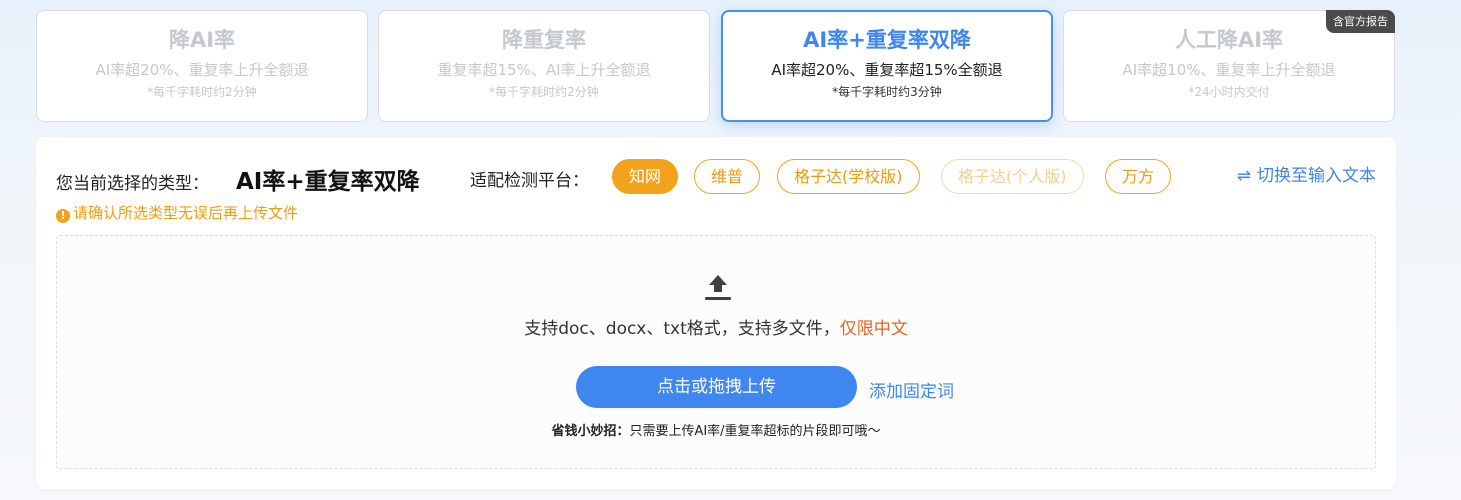 The width and height of the screenshot is (1461, 500). I want to click on tip-text: 只需要上传AI率/重复率超标的片段即可哦～, so click(755, 431).